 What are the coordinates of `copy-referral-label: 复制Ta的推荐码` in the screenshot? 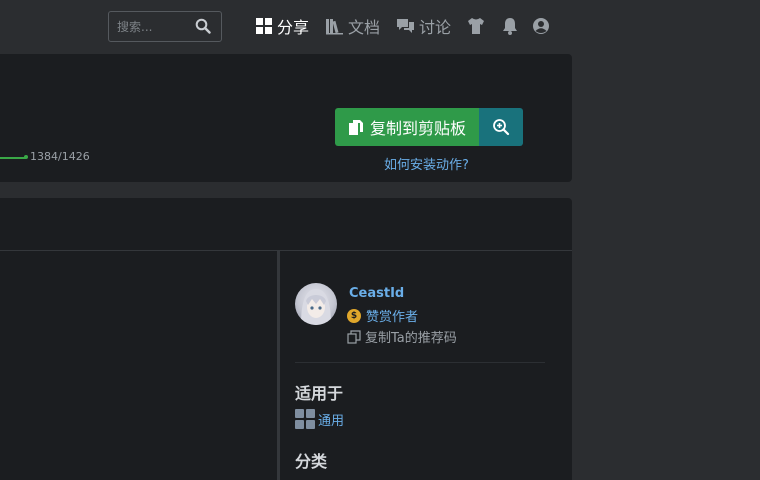 It's located at (411, 338).